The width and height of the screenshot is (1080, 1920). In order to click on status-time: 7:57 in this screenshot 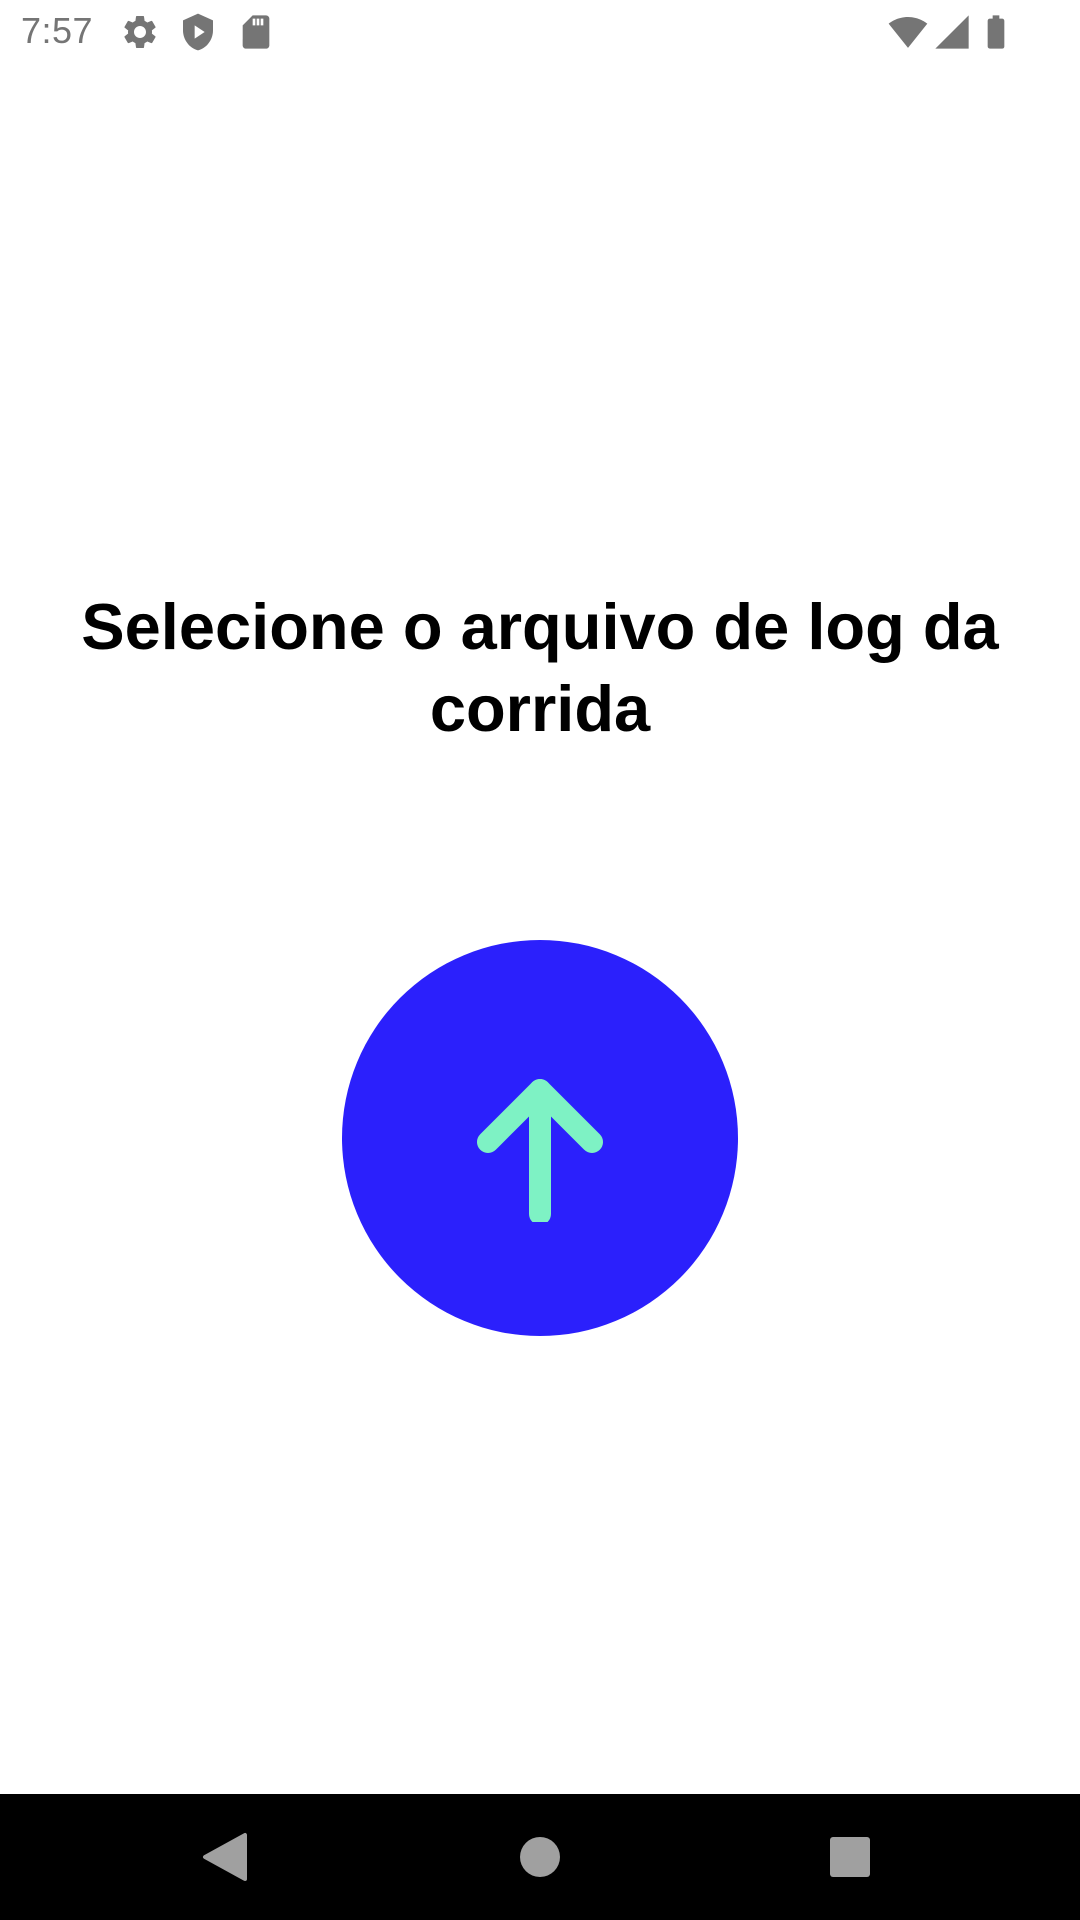, I will do `click(57, 30)`.